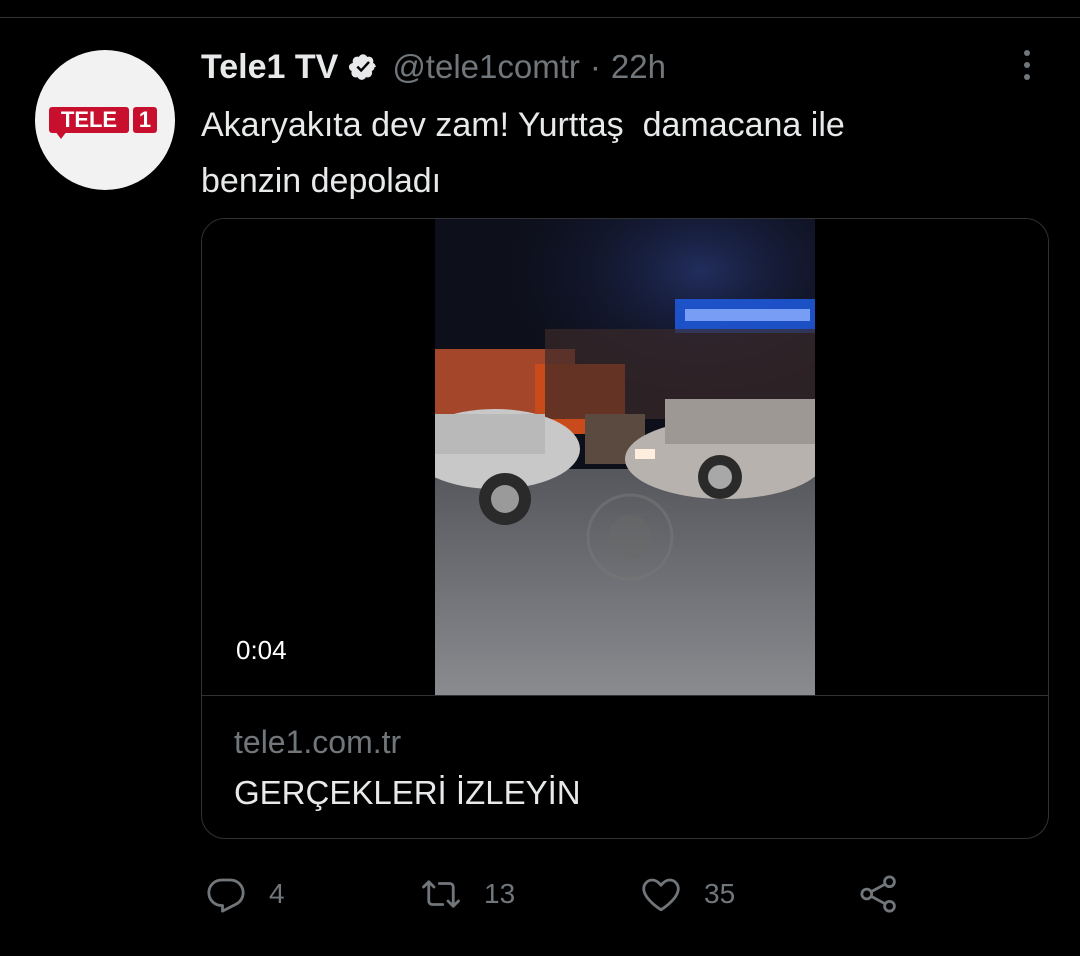  What do you see at coordinates (540, 17) in the screenshot?
I see `top-divider` at bounding box center [540, 17].